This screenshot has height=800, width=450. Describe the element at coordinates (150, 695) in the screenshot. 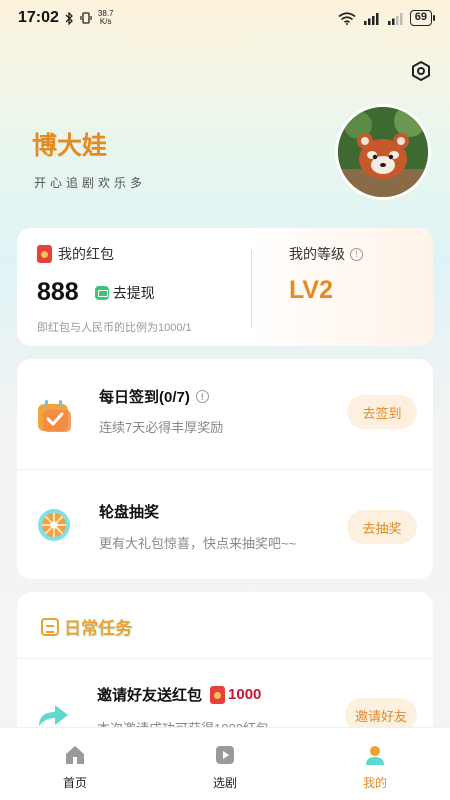

I see `invite-title: 邀请好友送红包` at that location.